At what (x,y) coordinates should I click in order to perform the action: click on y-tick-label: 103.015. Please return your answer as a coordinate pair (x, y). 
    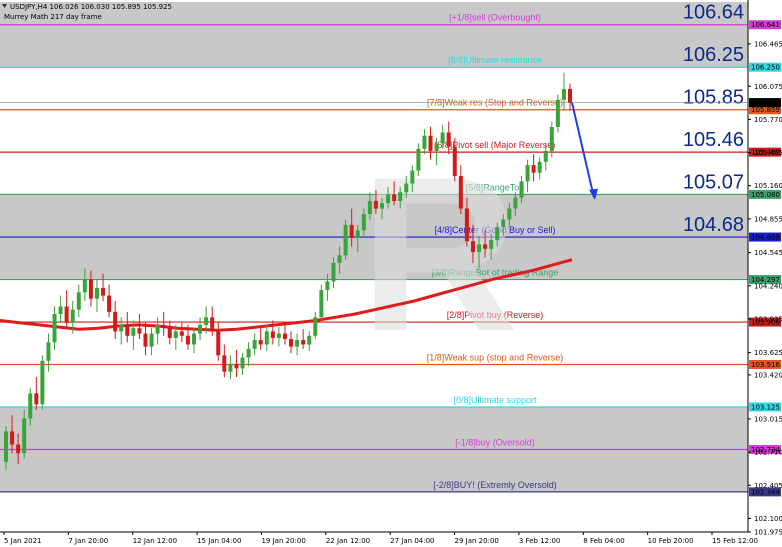
    Looking at the image, I should click on (768, 419).